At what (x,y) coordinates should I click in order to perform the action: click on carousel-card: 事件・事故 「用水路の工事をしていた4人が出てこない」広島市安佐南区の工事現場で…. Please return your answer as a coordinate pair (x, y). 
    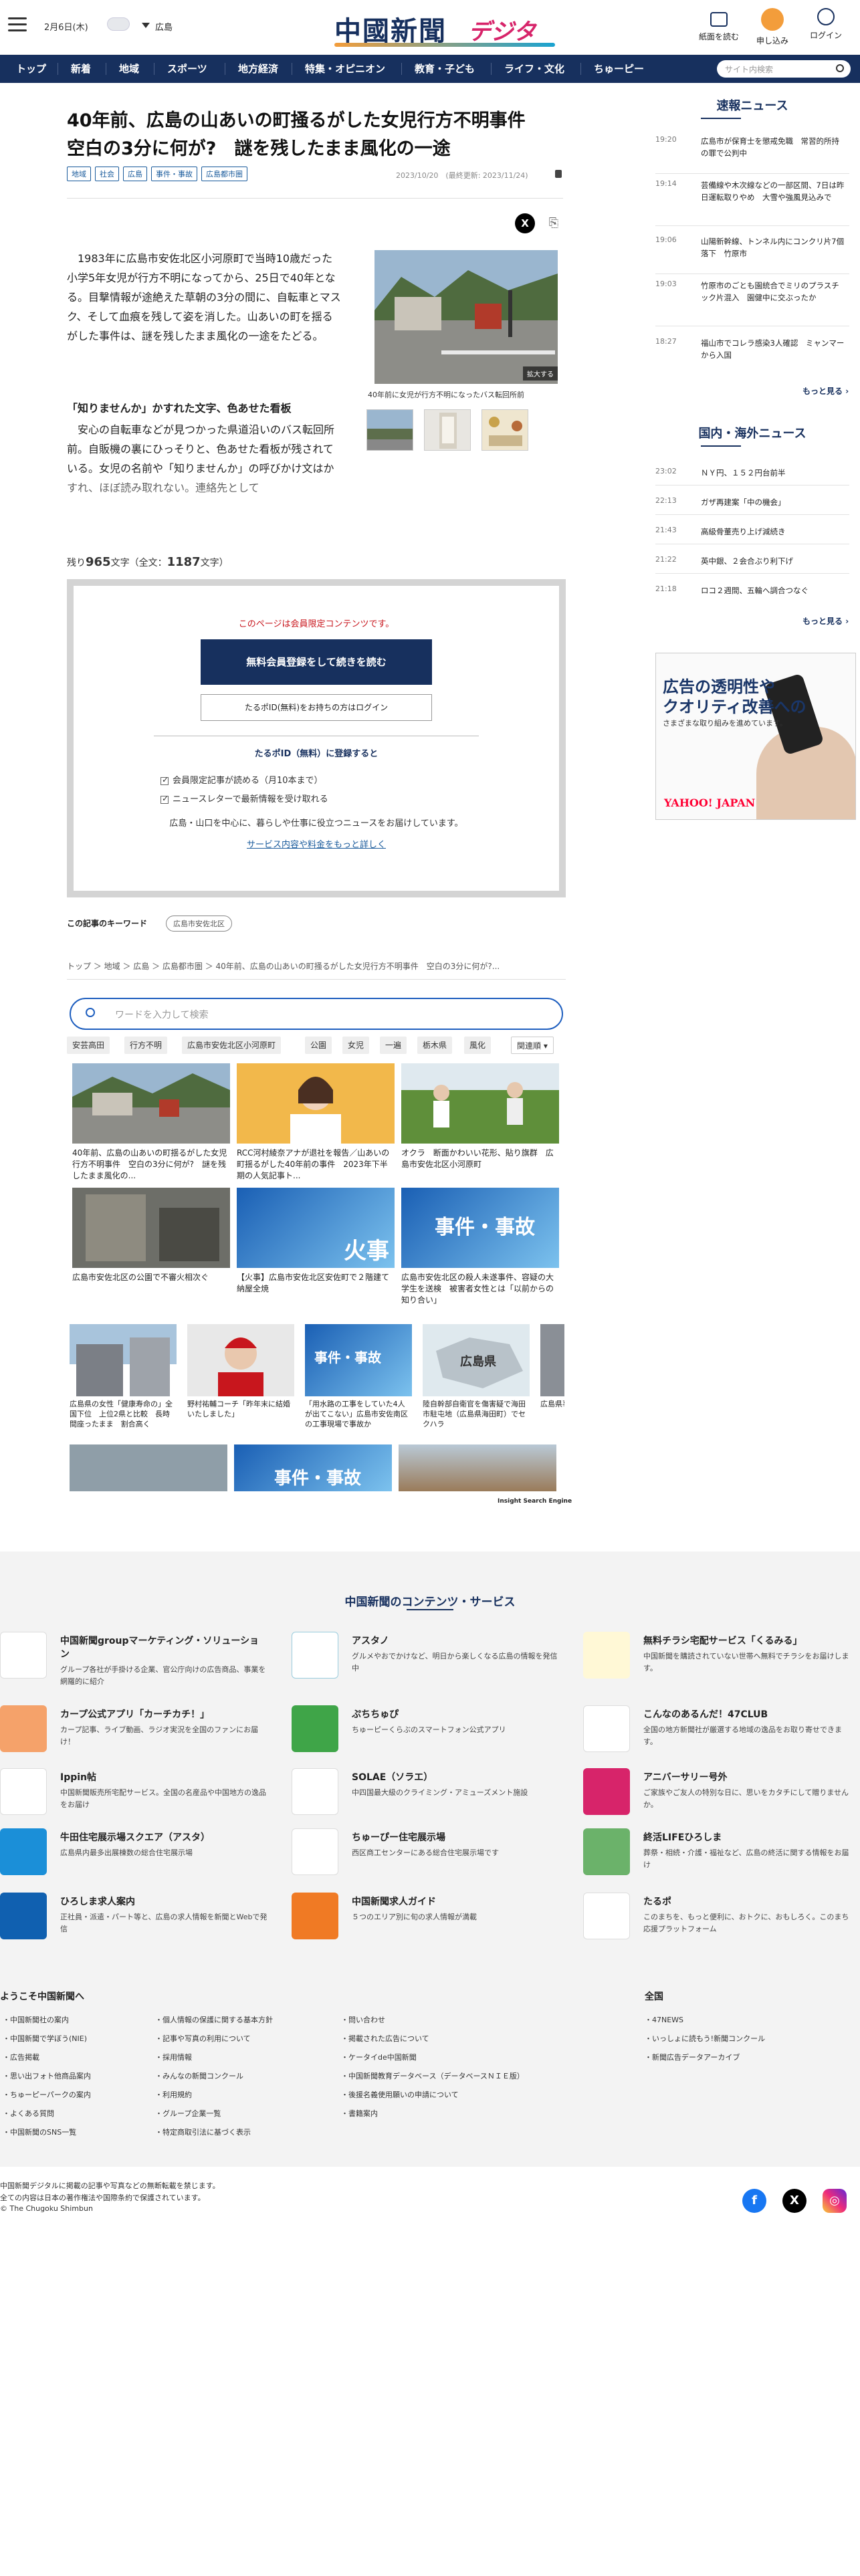
    Looking at the image, I should click on (358, 1377).